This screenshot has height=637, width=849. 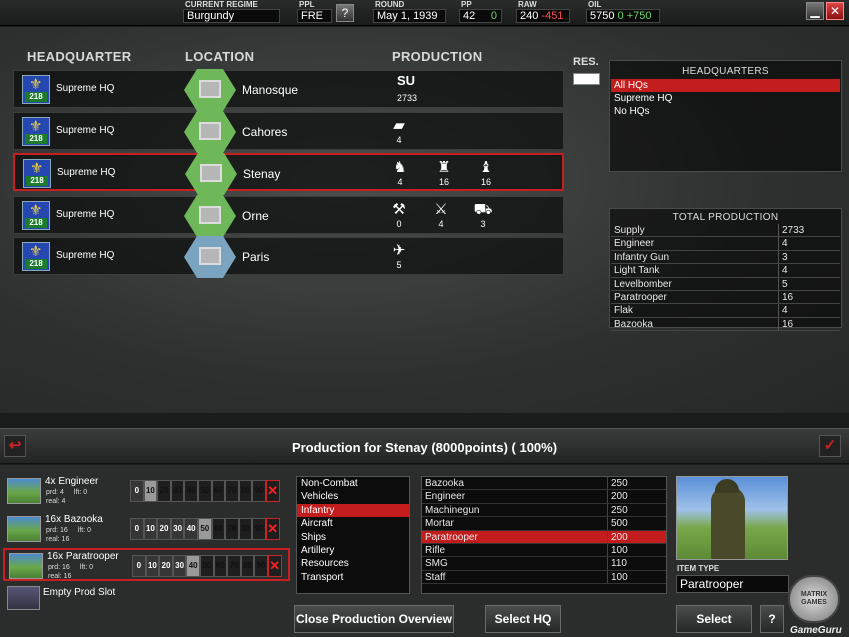 I want to click on minimize-button: ▁, so click(x=815, y=11).